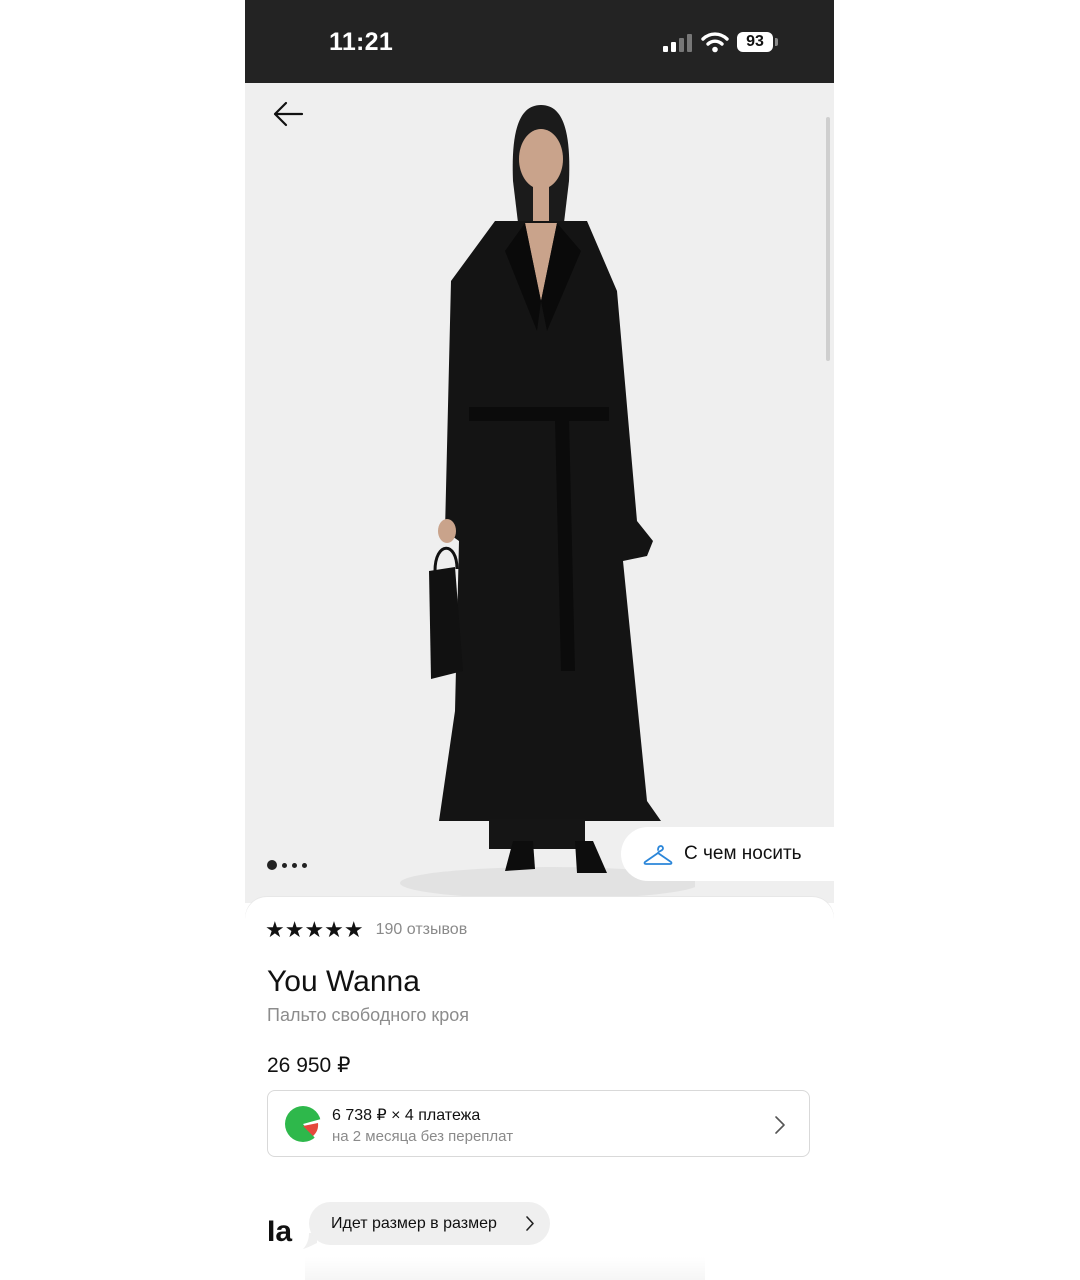 The image size is (1080, 1280). Describe the element at coordinates (314, 929) in the screenshot. I see `rating-stars: ★★★★★` at that location.